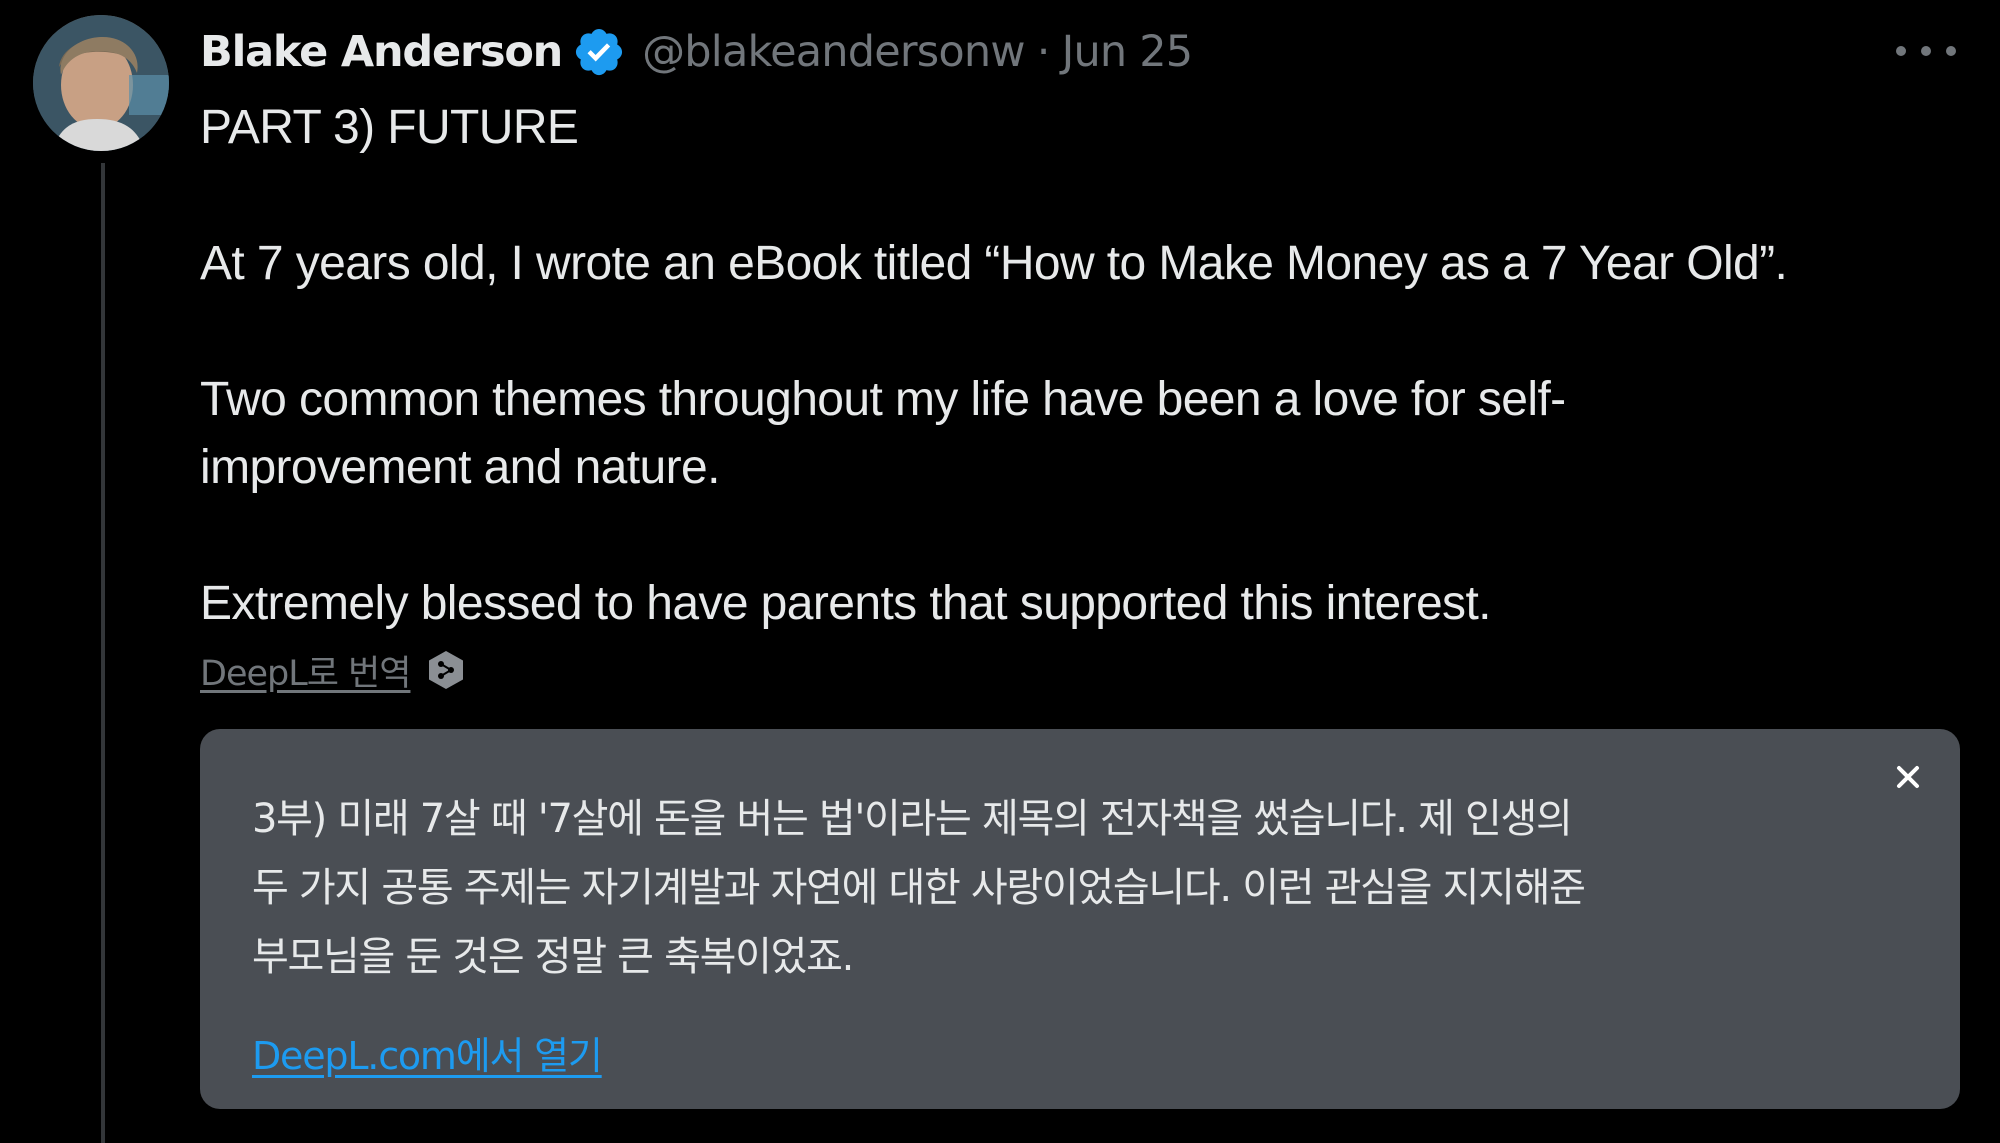 Image resolution: width=2000 pixels, height=1143 pixels. What do you see at coordinates (446, 670) in the screenshot?
I see `deepl-logo-icon` at bounding box center [446, 670].